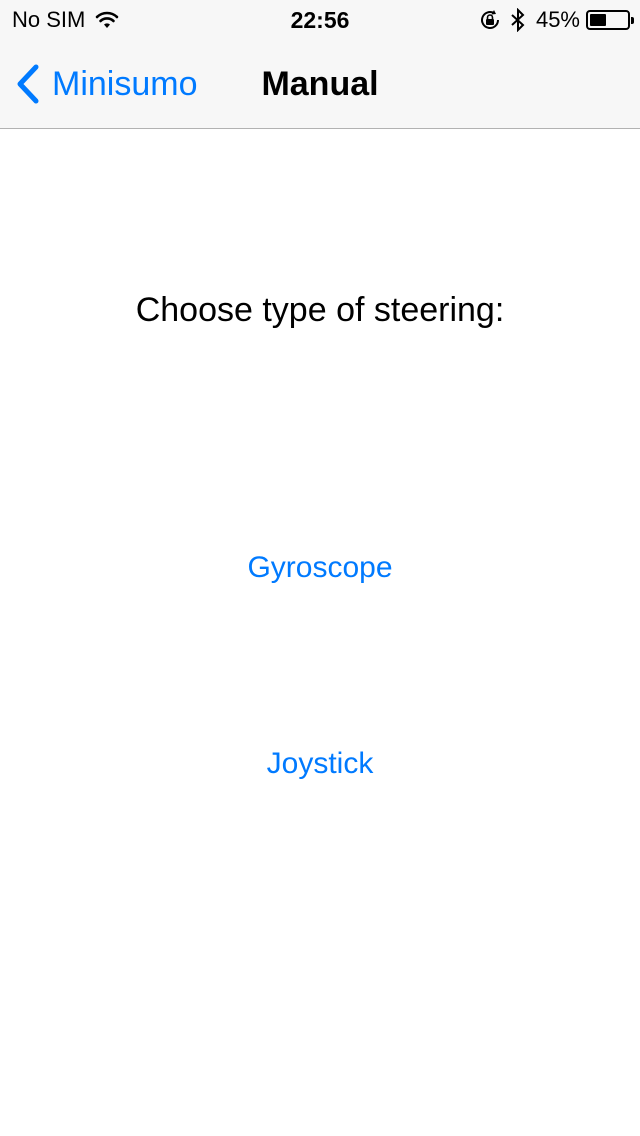 The height and width of the screenshot is (1136, 640). Describe the element at coordinates (489, 19) in the screenshot. I see `orientation-lock-icon` at that location.